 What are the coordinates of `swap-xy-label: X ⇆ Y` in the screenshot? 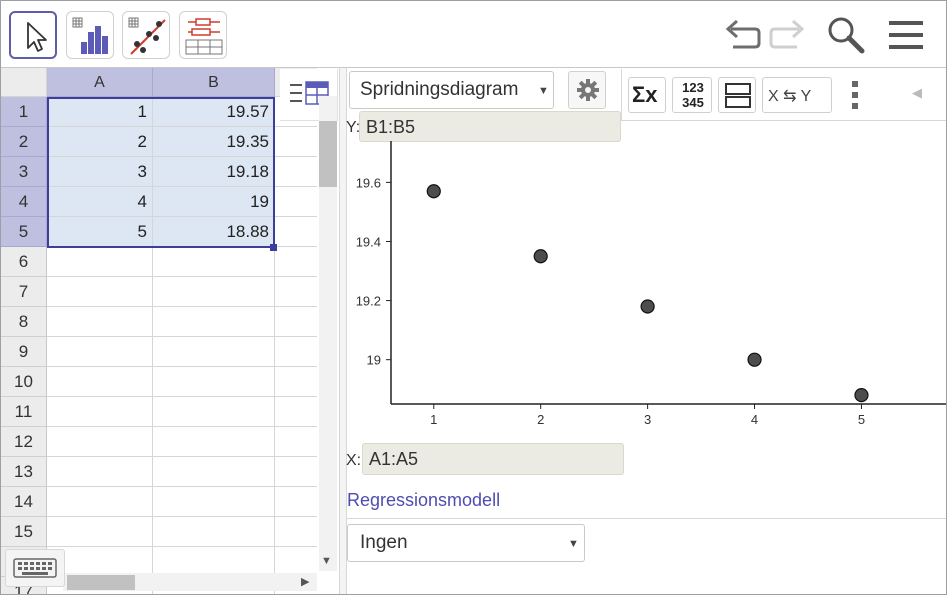 It's located at (790, 96).